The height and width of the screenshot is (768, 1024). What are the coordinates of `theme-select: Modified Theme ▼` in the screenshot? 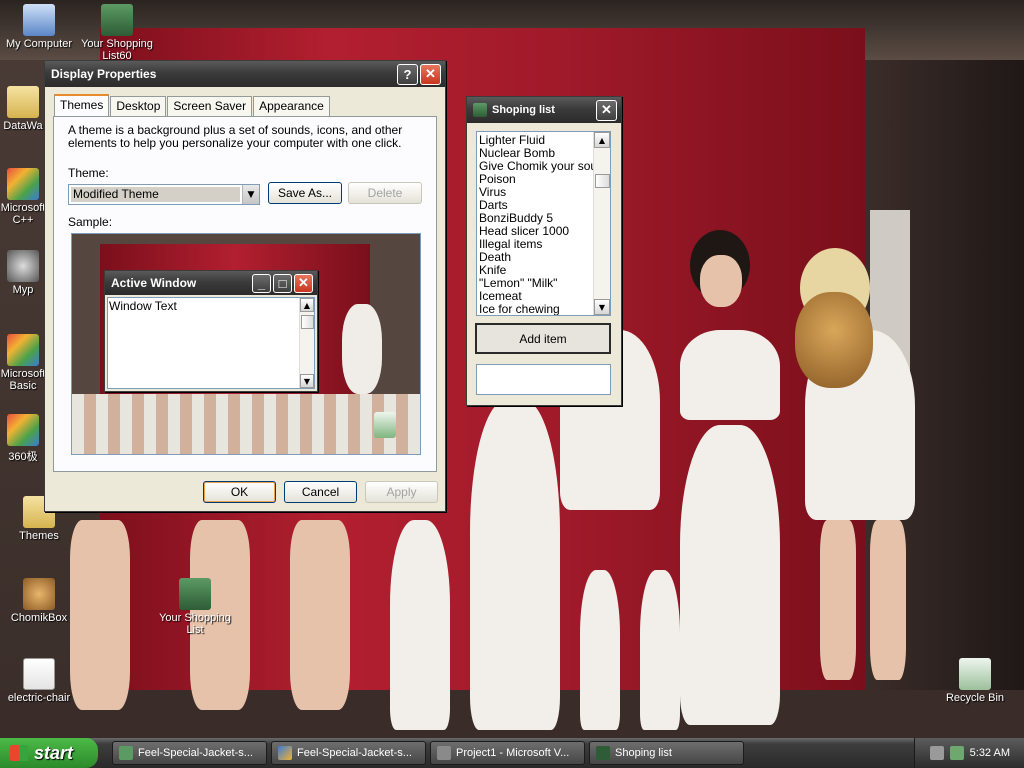 It's located at (164, 194).